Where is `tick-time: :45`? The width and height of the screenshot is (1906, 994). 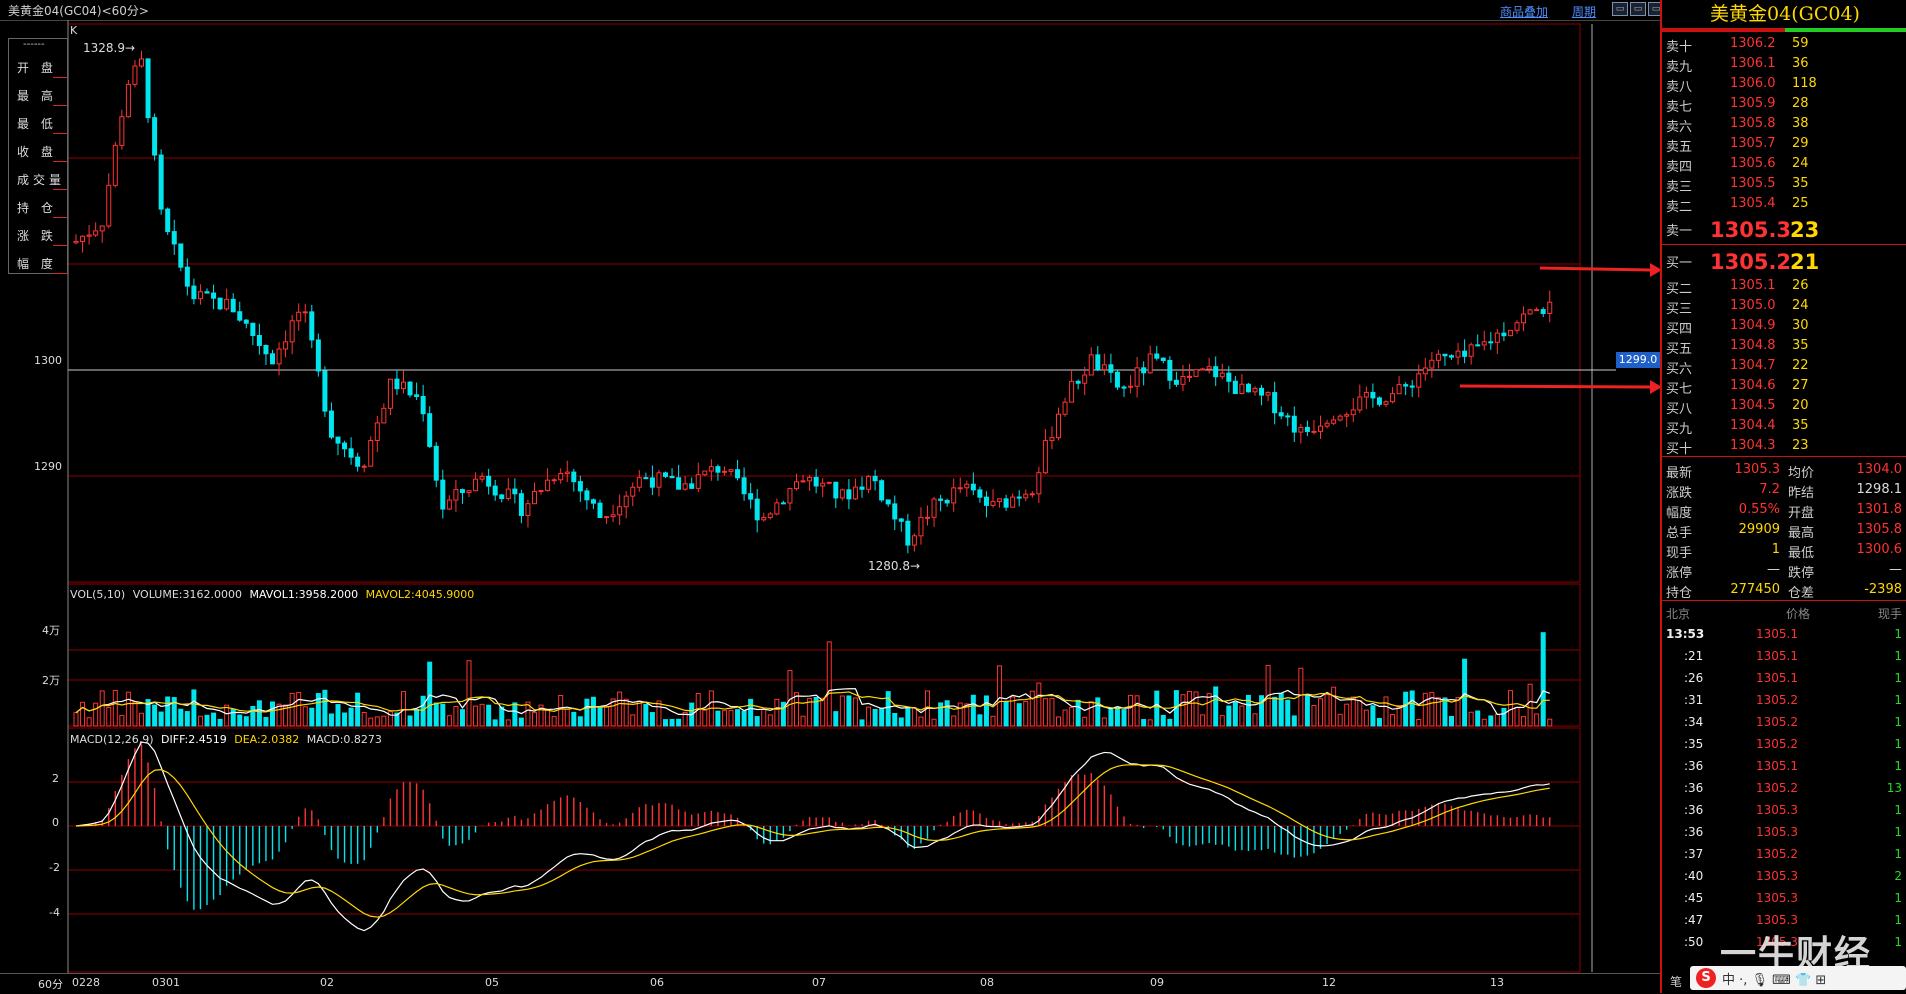
tick-time: :45 is located at coordinates (1694, 898).